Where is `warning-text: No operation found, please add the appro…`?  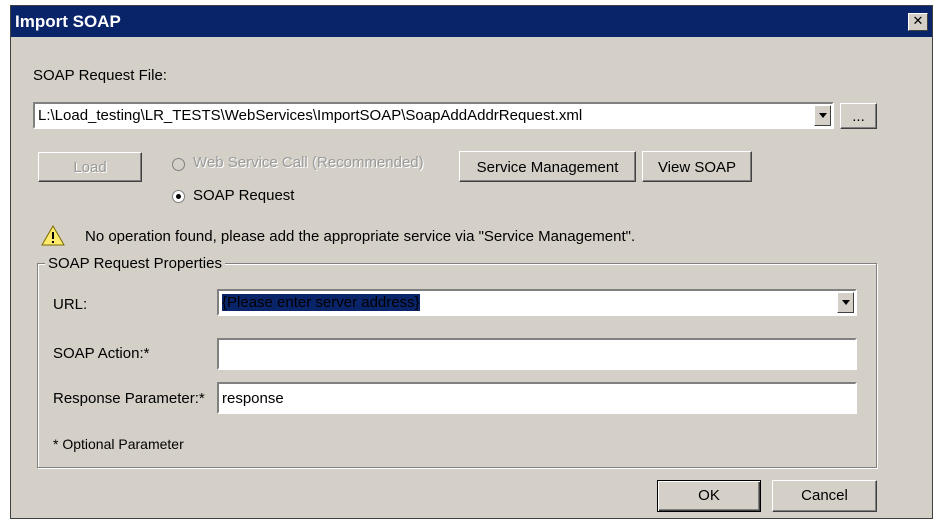
warning-text: No operation found, please add the appro… is located at coordinates (360, 236).